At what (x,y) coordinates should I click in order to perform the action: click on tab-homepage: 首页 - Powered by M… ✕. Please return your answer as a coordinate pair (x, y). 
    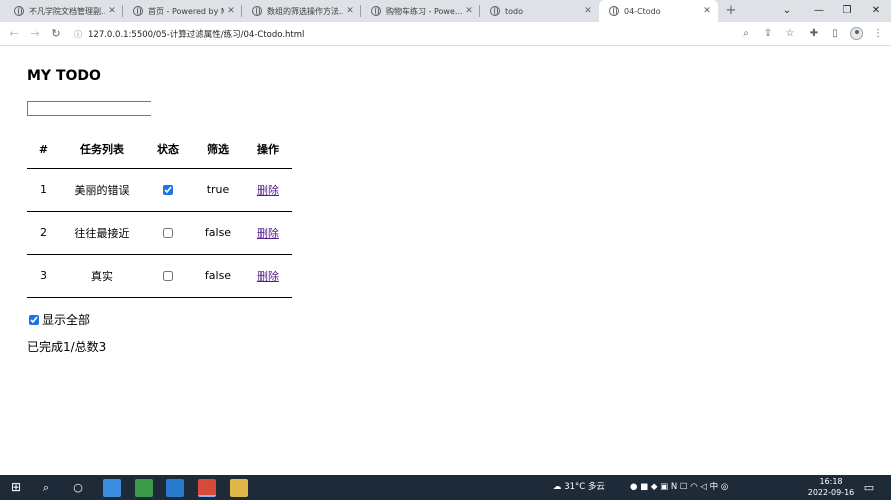
    Looking at the image, I should click on (182, 11).